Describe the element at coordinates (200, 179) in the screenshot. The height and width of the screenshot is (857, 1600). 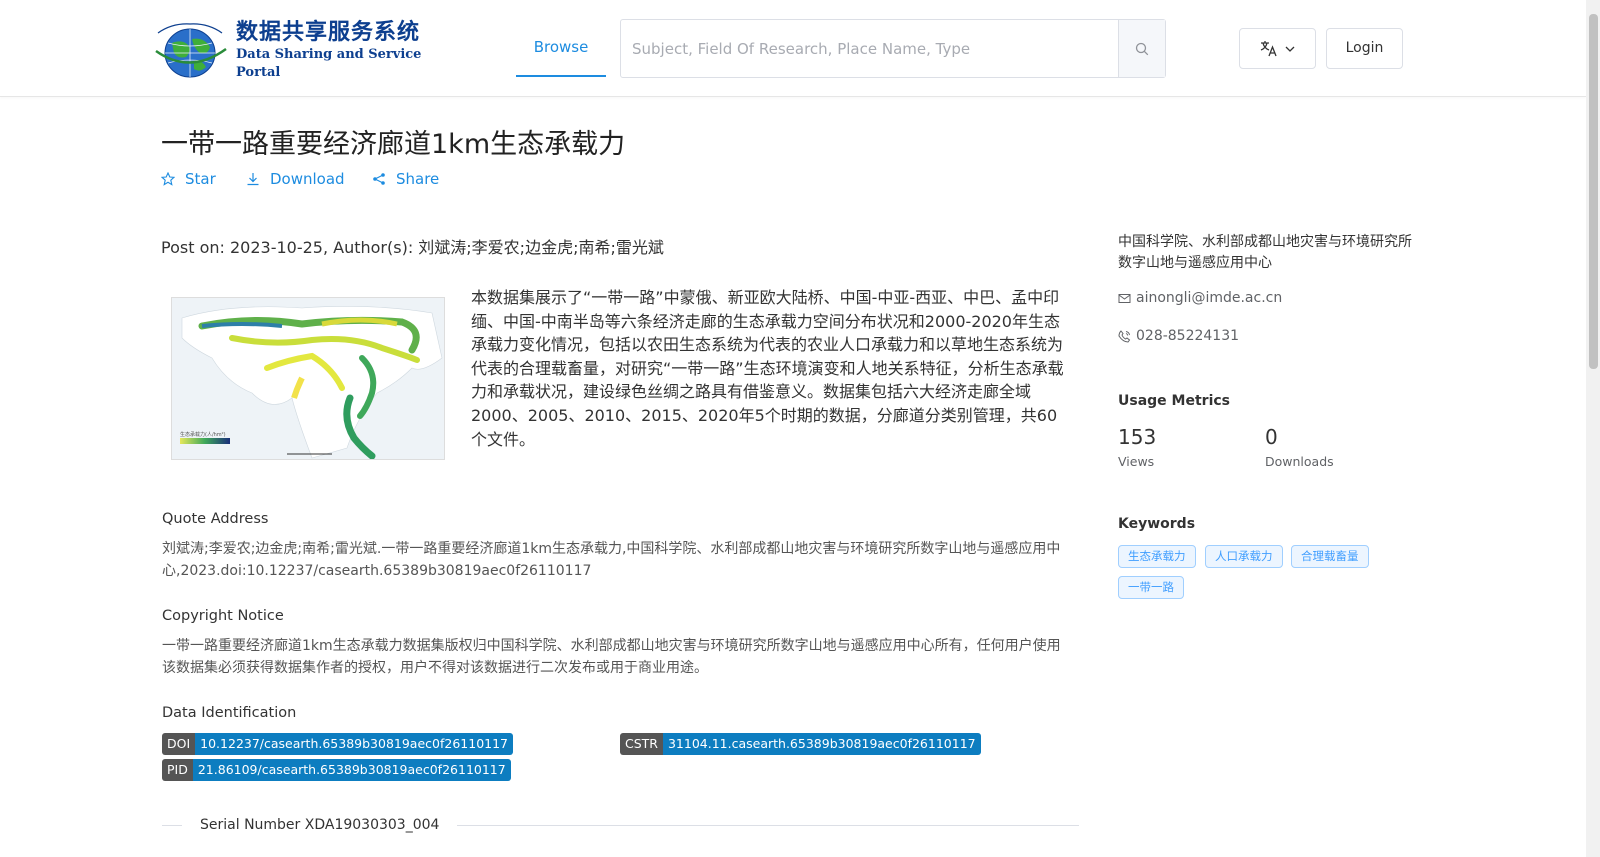
I see `star-label: Star` at that location.